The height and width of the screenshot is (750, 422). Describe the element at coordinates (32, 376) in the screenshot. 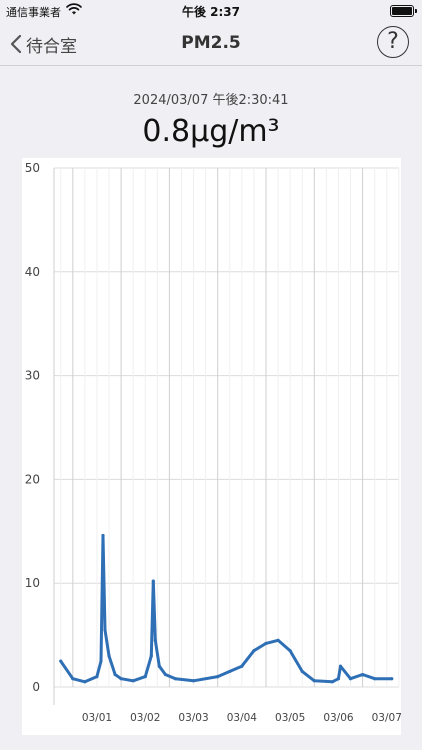

I see `y-tick-label: 30` at that location.